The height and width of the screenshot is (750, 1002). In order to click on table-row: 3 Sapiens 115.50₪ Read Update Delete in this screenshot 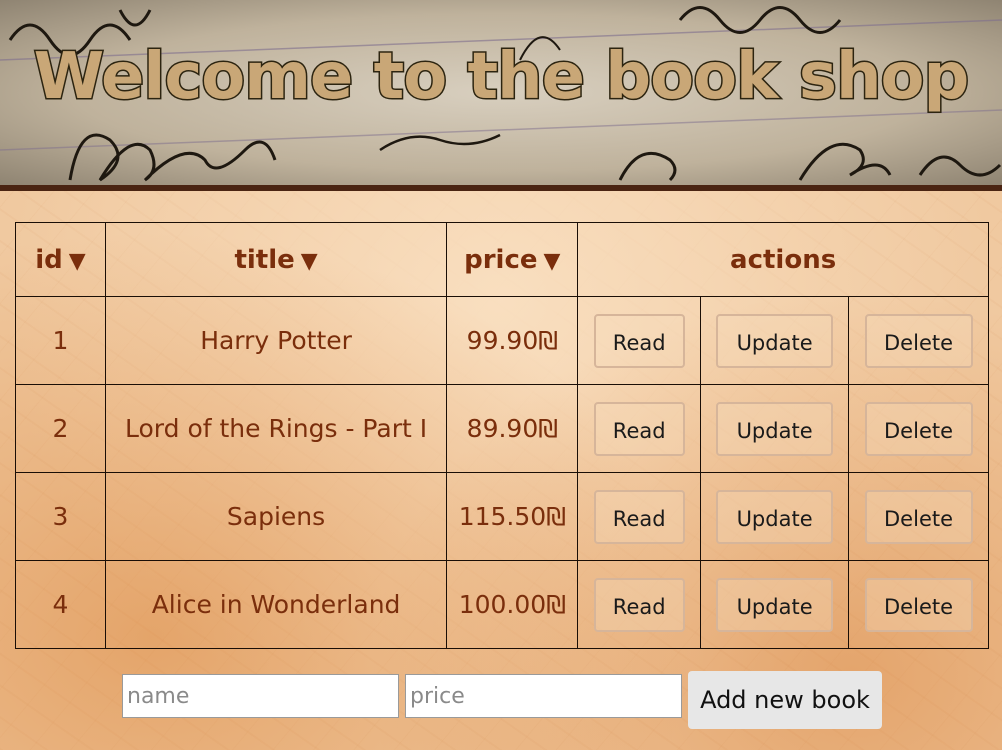, I will do `click(502, 516)`.